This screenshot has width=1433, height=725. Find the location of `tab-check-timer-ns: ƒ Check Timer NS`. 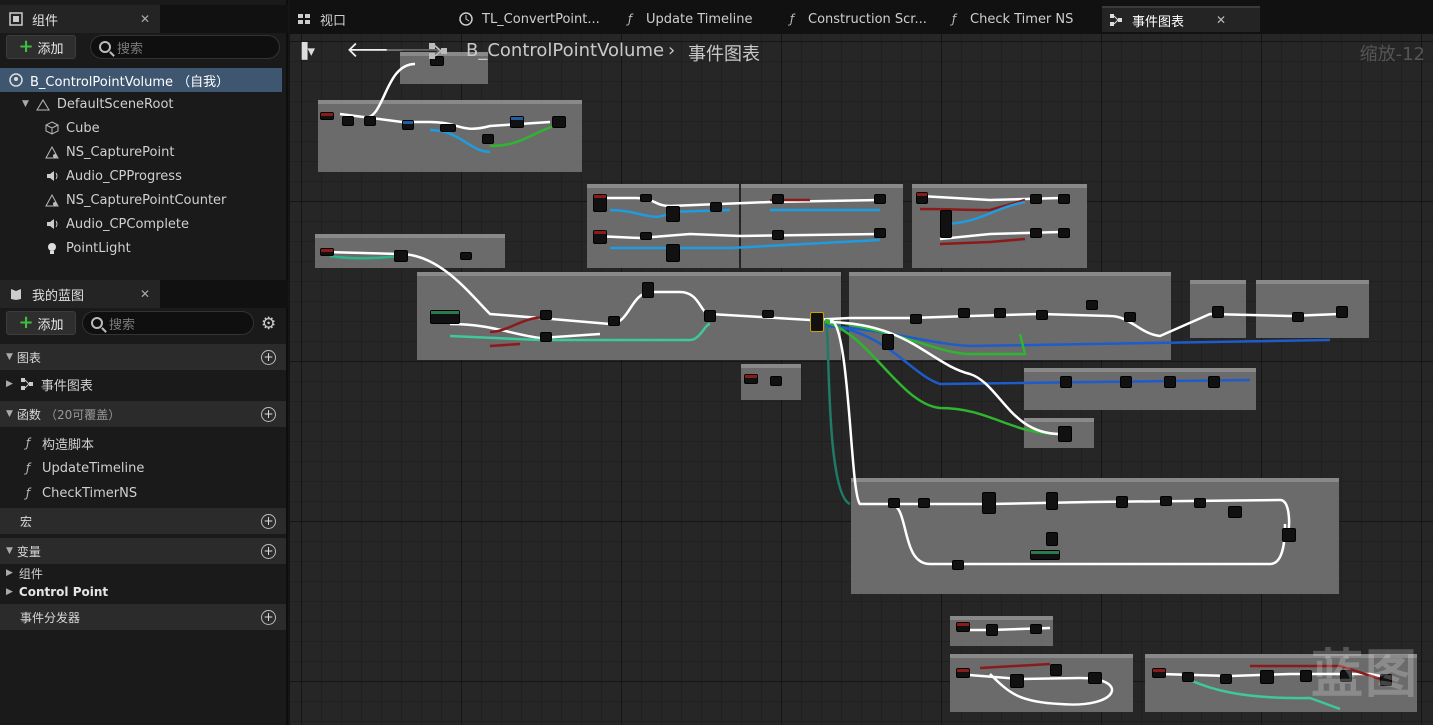

tab-check-timer-ns: ƒ Check Timer NS is located at coordinates (1015, 19).